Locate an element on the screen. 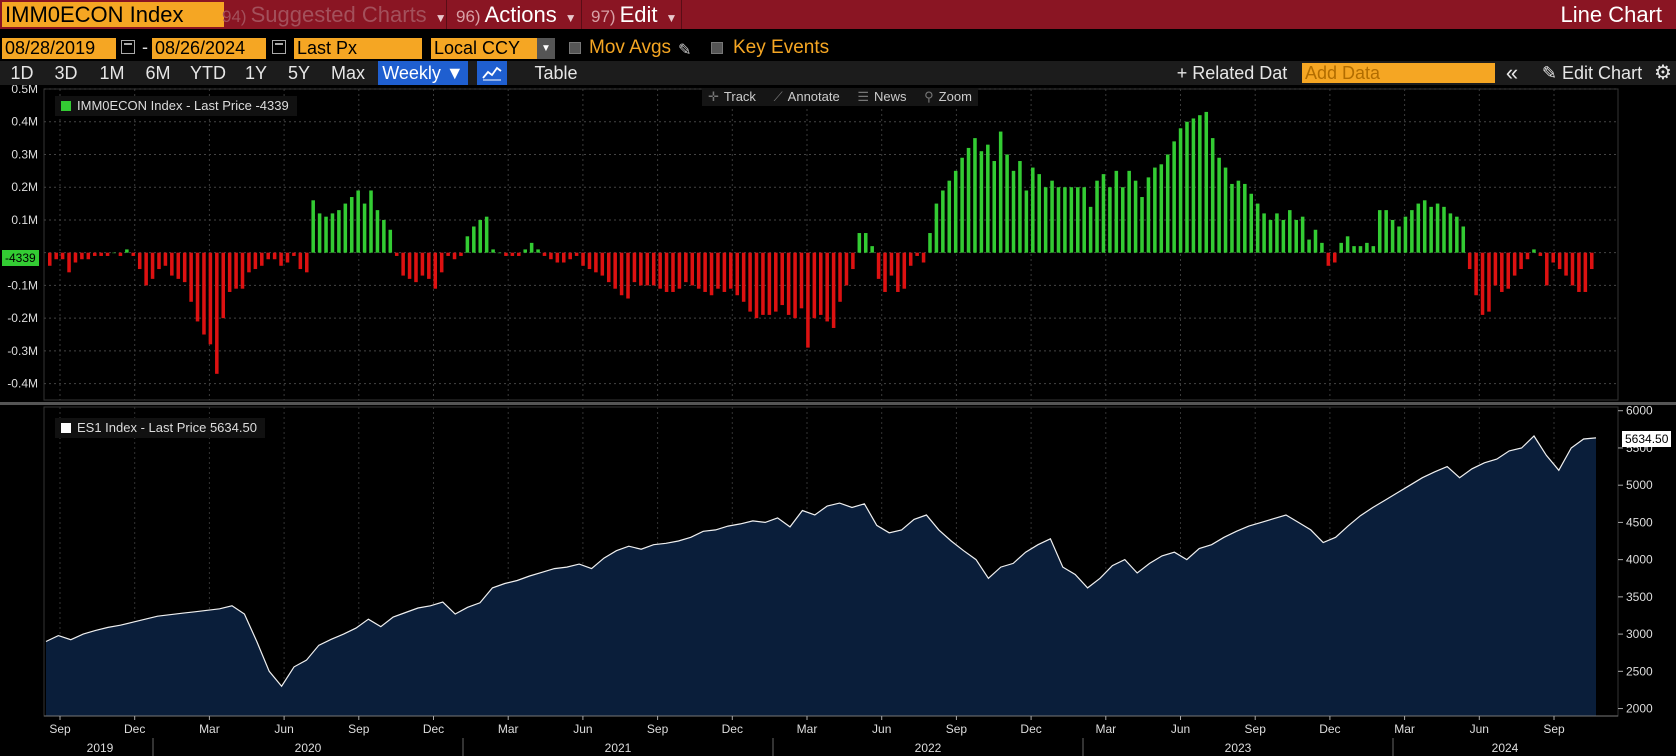 This screenshot has width=1676, height=756. related-data-button: + Related Dat is located at coordinates (1232, 73).